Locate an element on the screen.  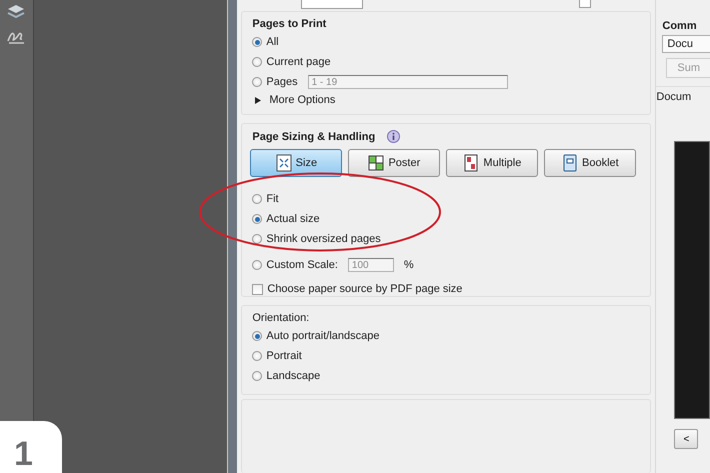
option-label: Portrait is located at coordinates (284, 356).